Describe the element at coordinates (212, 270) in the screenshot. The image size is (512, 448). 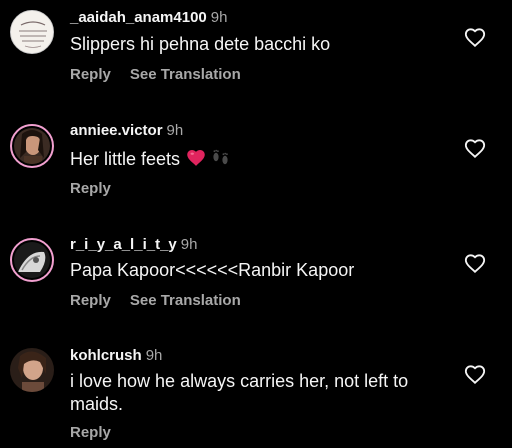
I see `comment-text: Papa Kapoor<<<<<<Ranbir Kapoor` at that location.